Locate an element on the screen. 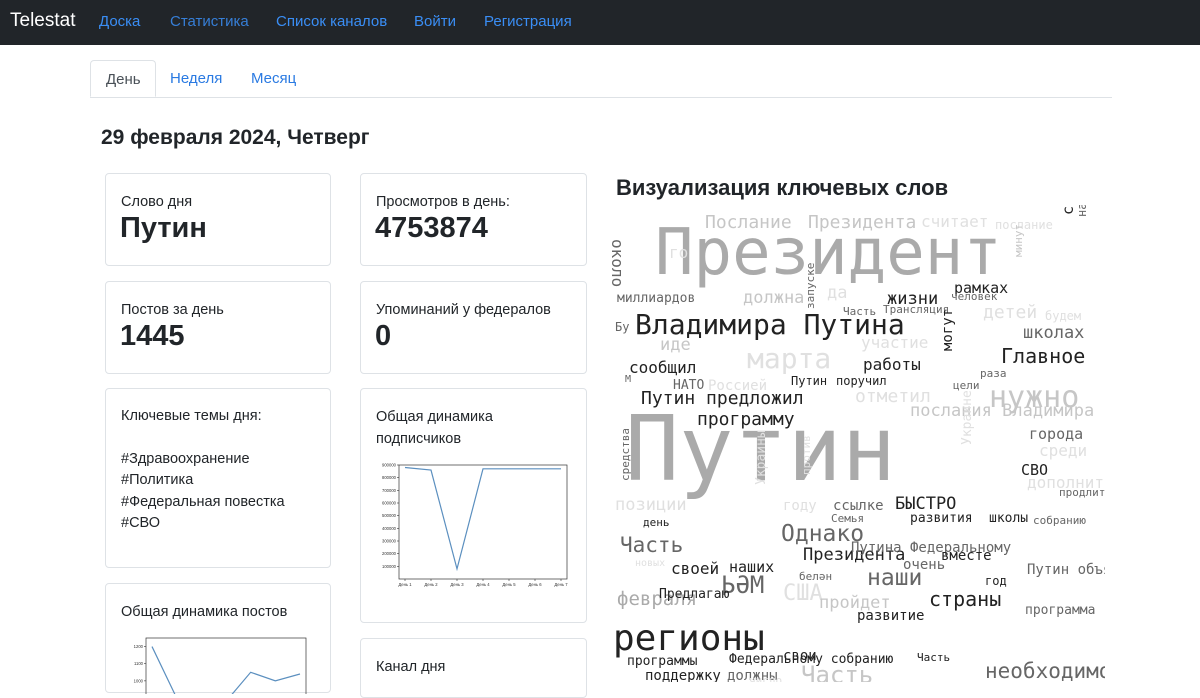  card-label: Общая динамика подписчиков is located at coordinates (434, 428).